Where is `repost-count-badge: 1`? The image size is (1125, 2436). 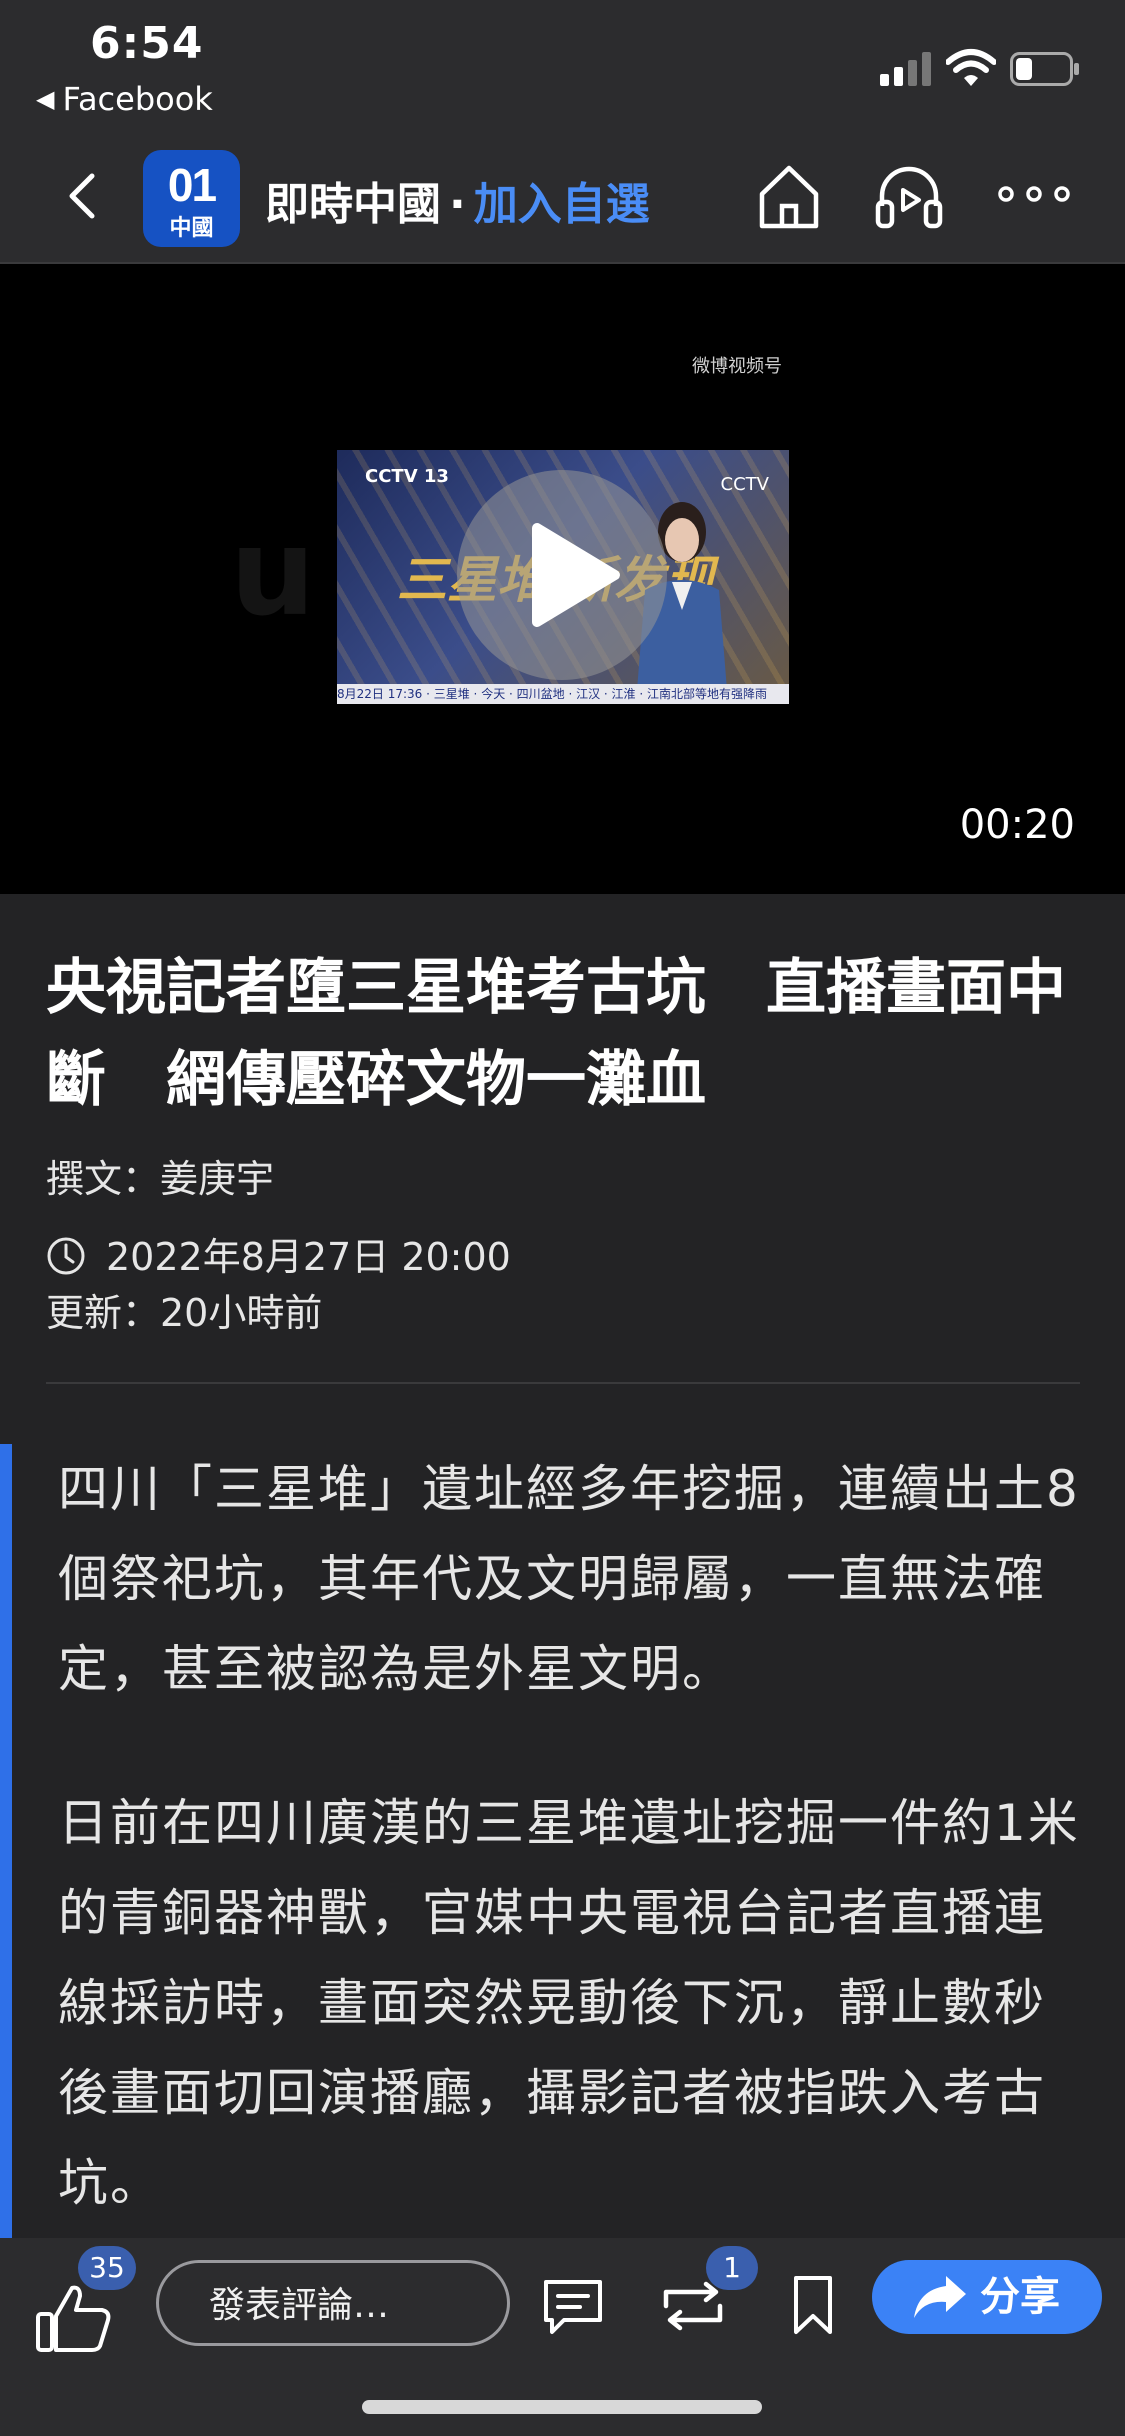
repost-count-badge: 1 is located at coordinates (732, 2268).